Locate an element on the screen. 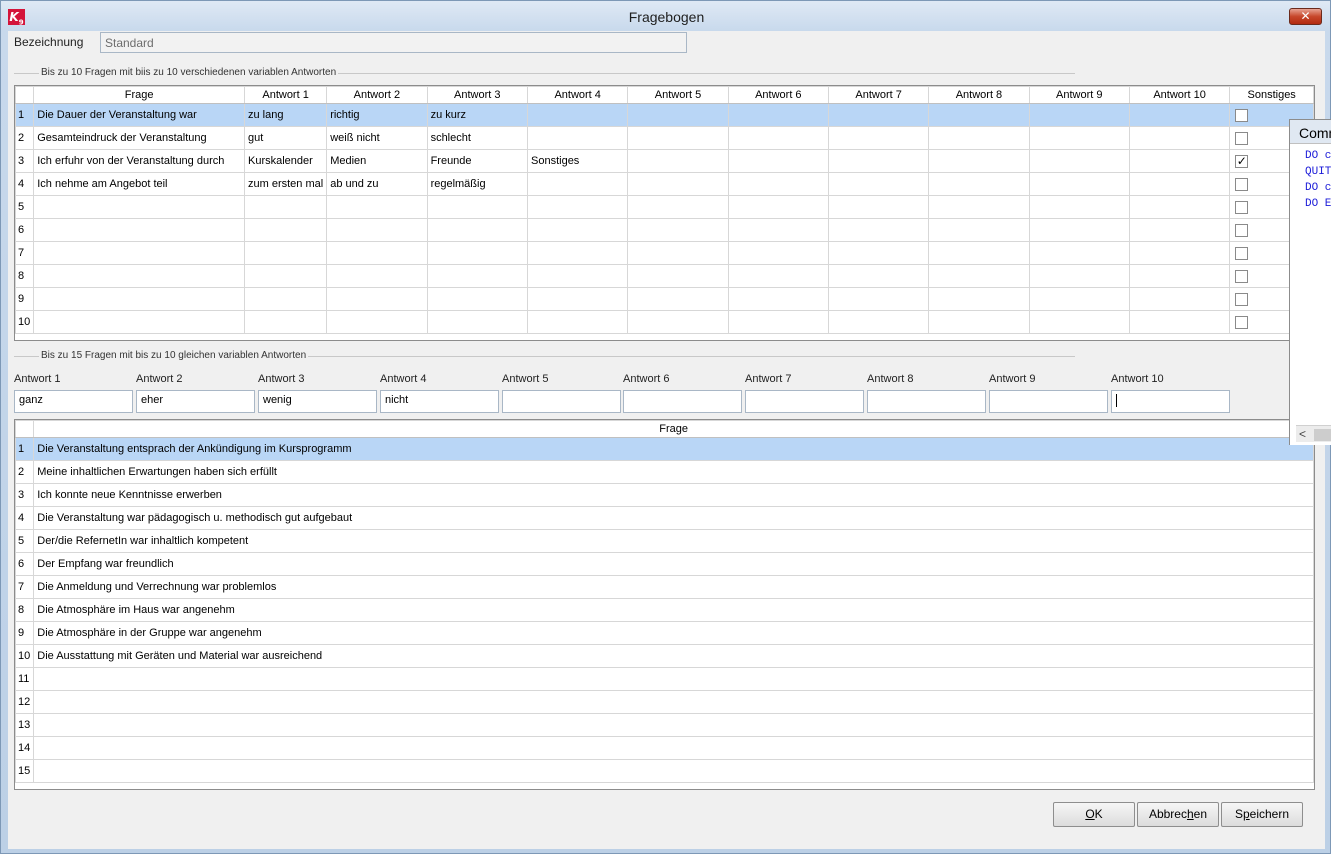 This screenshot has height=854, width=1331. answer-cell: gut is located at coordinates (285, 138).